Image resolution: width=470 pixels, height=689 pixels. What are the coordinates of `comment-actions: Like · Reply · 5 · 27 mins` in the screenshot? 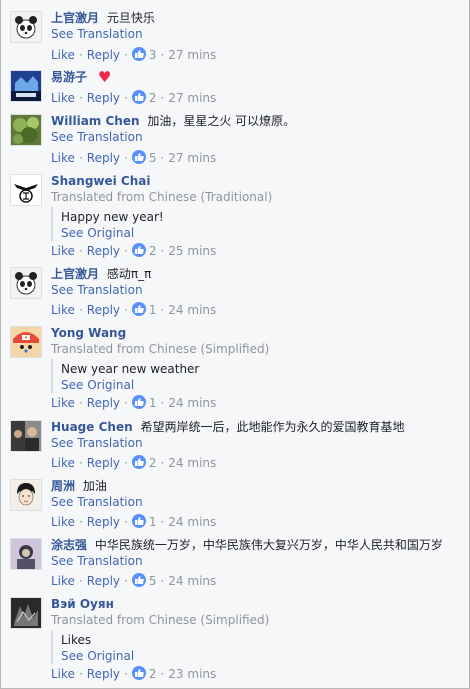 It's located at (133, 158).